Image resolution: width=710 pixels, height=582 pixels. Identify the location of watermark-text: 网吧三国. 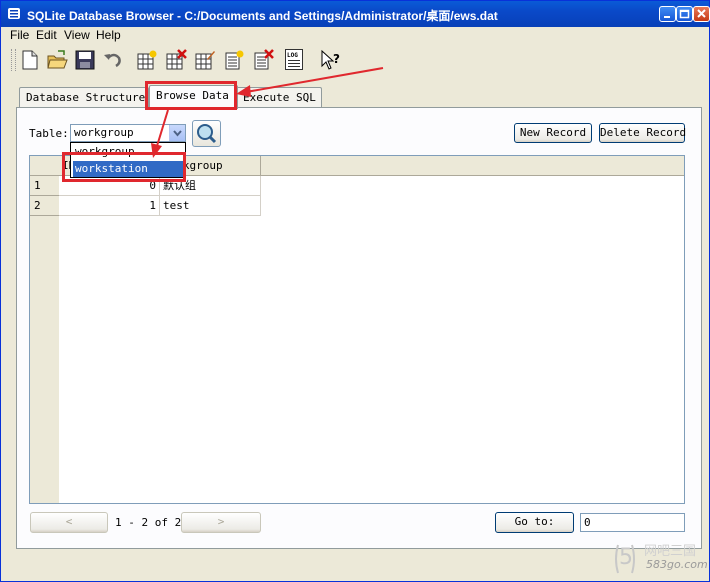
(670, 551).